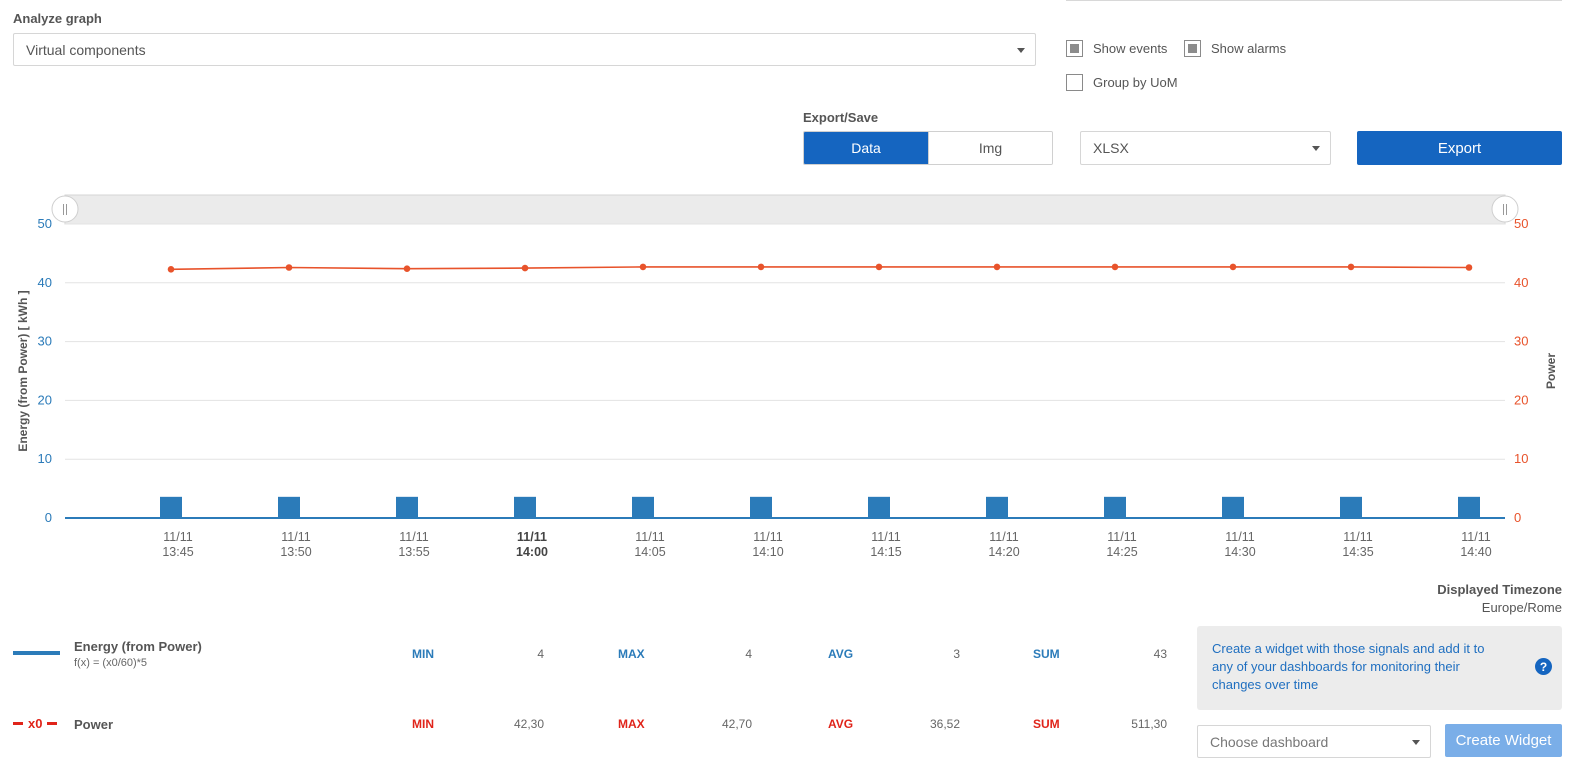 Image resolution: width=1586 pixels, height=776 pixels. What do you see at coordinates (820, 268) in the screenshot?
I see `power-line` at bounding box center [820, 268].